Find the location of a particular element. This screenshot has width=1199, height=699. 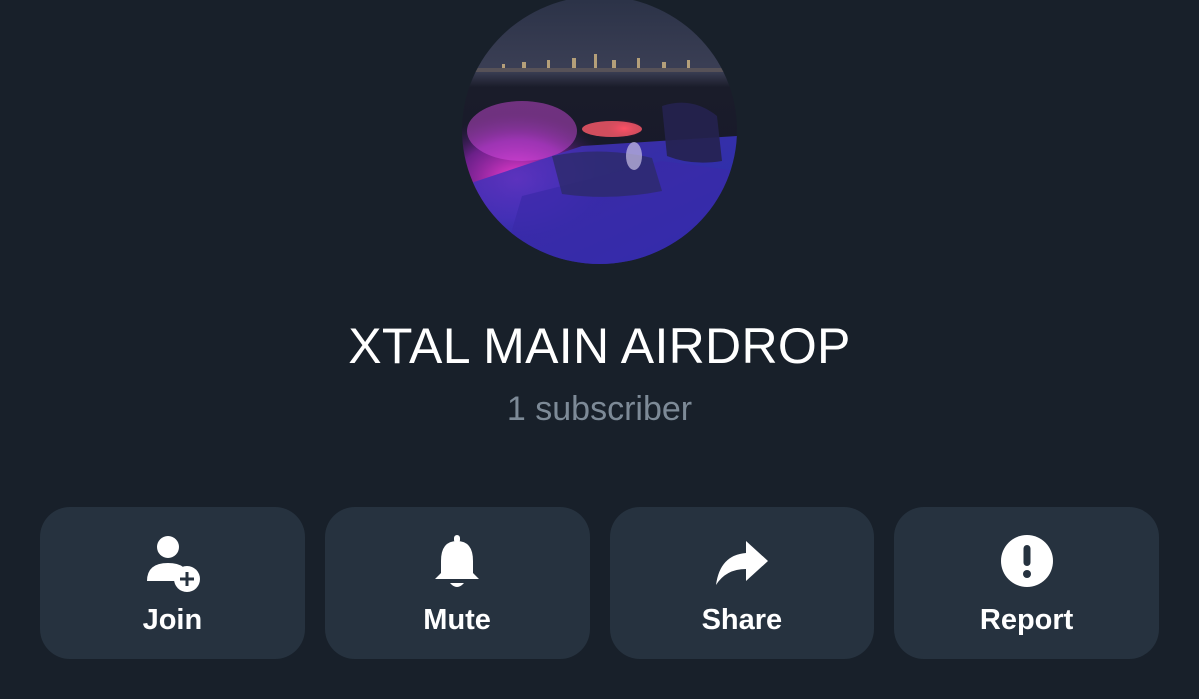

channel-avatar is located at coordinates (599, 132).